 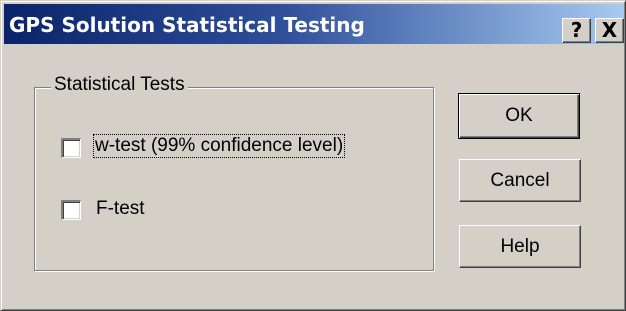 I want to click on w-test-label: w-test (99% confidence level), so click(x=219, y=146).